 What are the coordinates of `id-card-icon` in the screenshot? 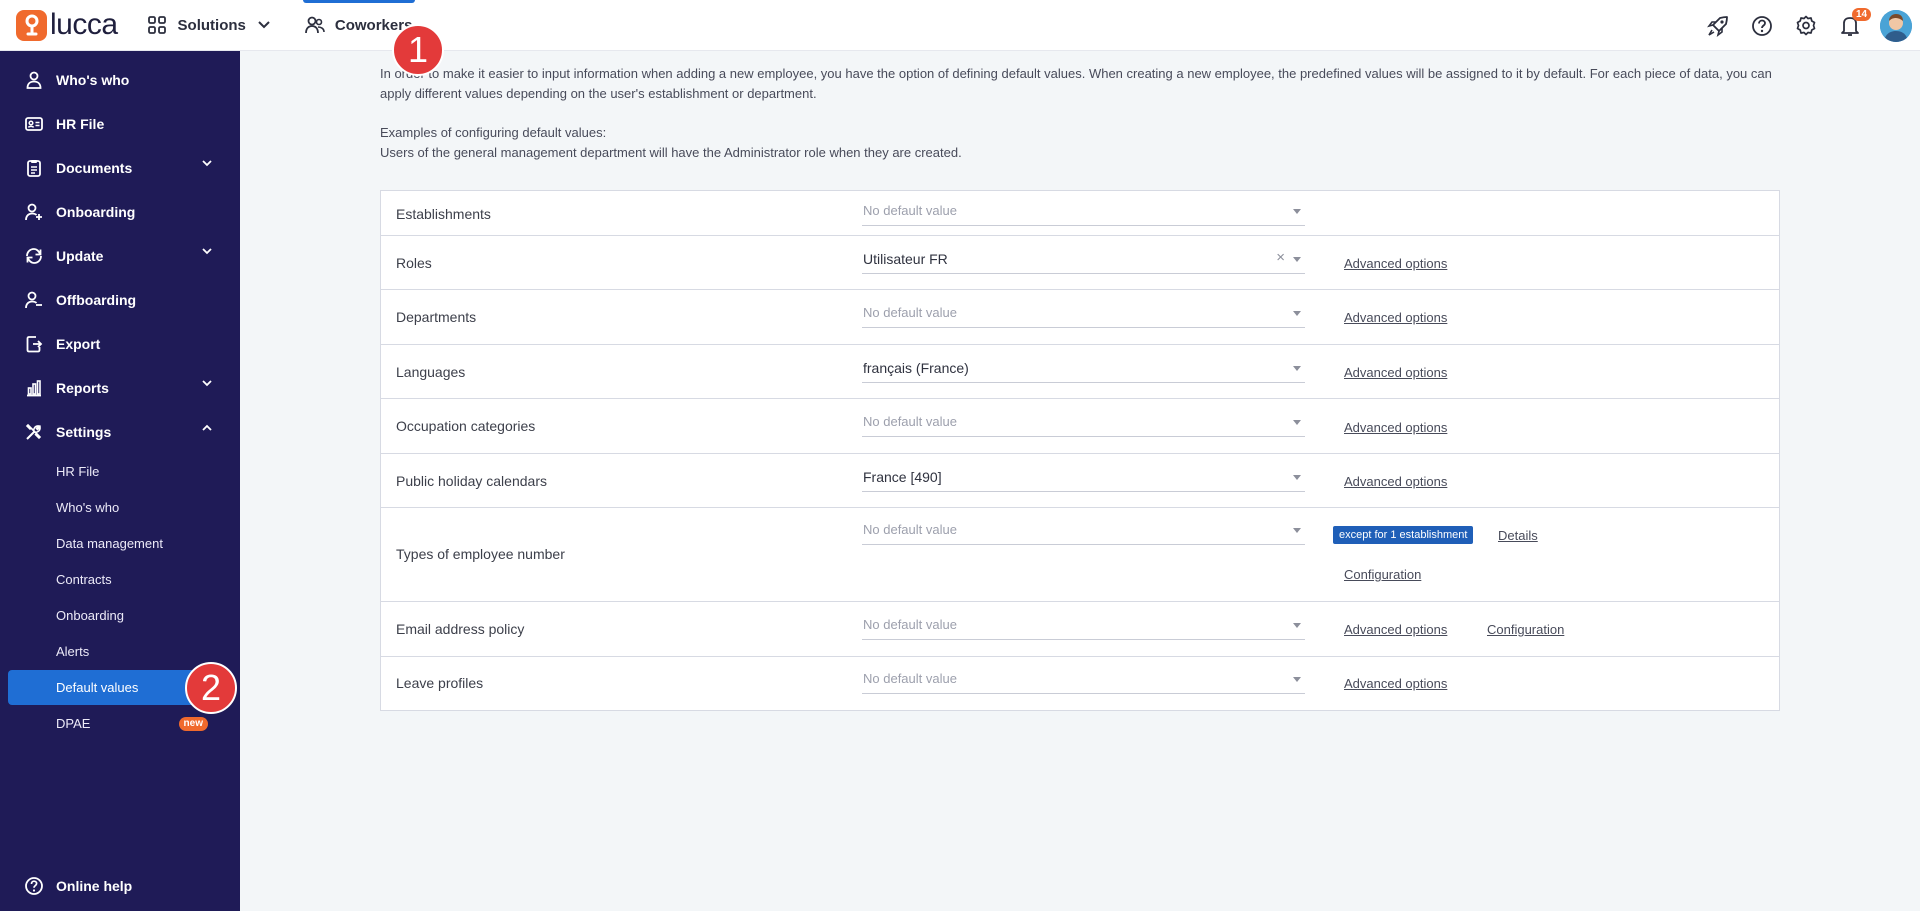 It's located at (34, 124).